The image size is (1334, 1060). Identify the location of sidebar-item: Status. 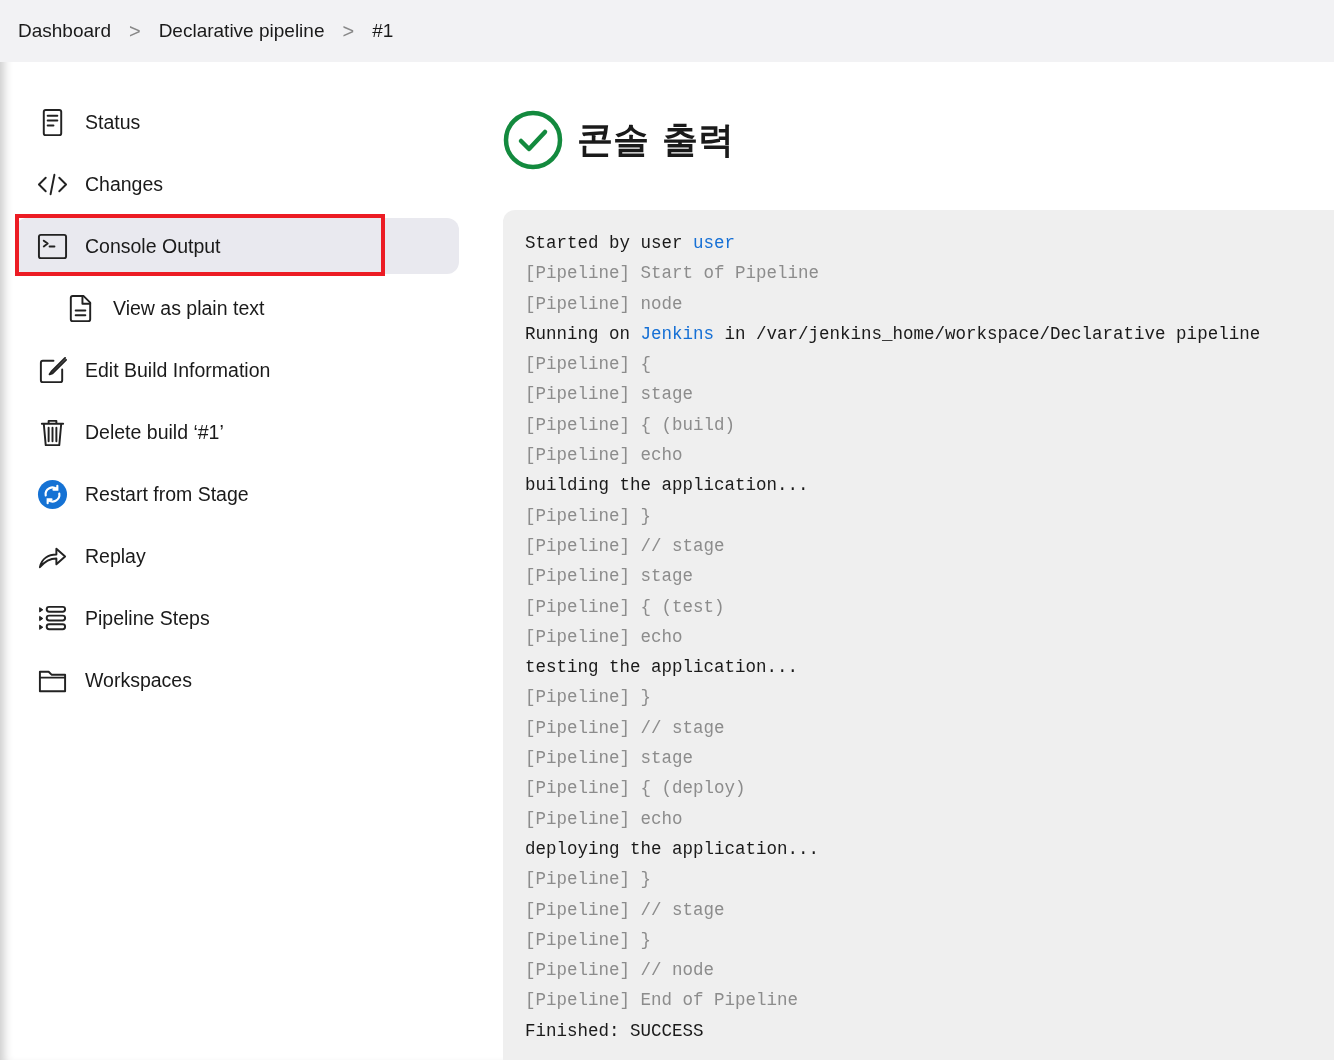
(237, 122).